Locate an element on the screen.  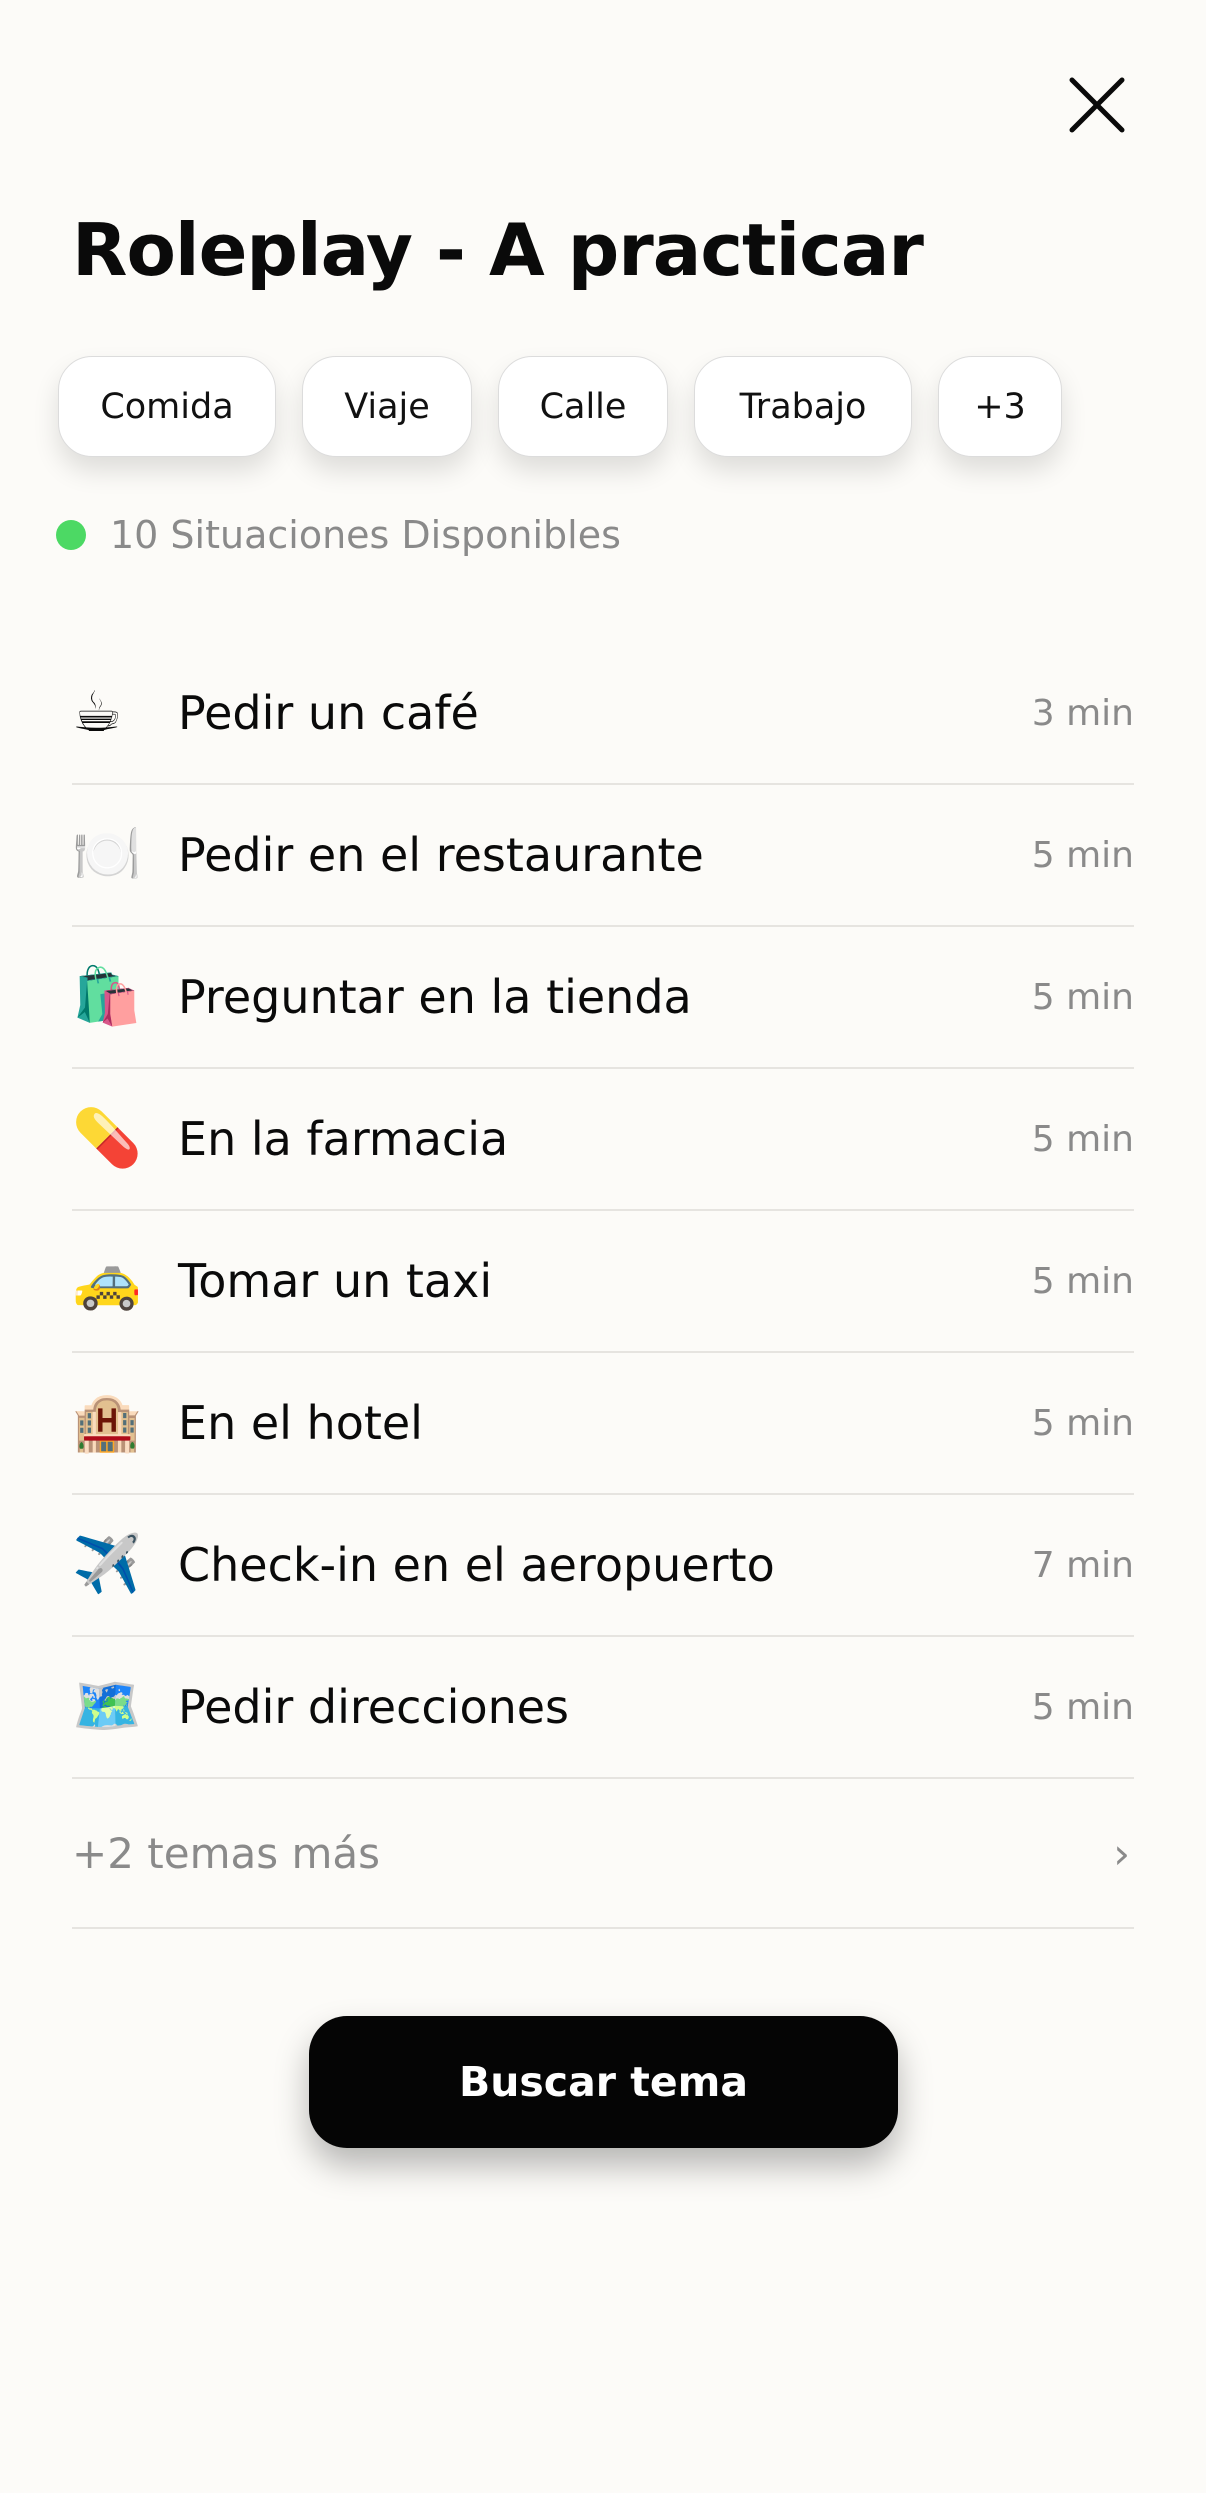
chip-calle: Calle is located at coordinates (583, 406).